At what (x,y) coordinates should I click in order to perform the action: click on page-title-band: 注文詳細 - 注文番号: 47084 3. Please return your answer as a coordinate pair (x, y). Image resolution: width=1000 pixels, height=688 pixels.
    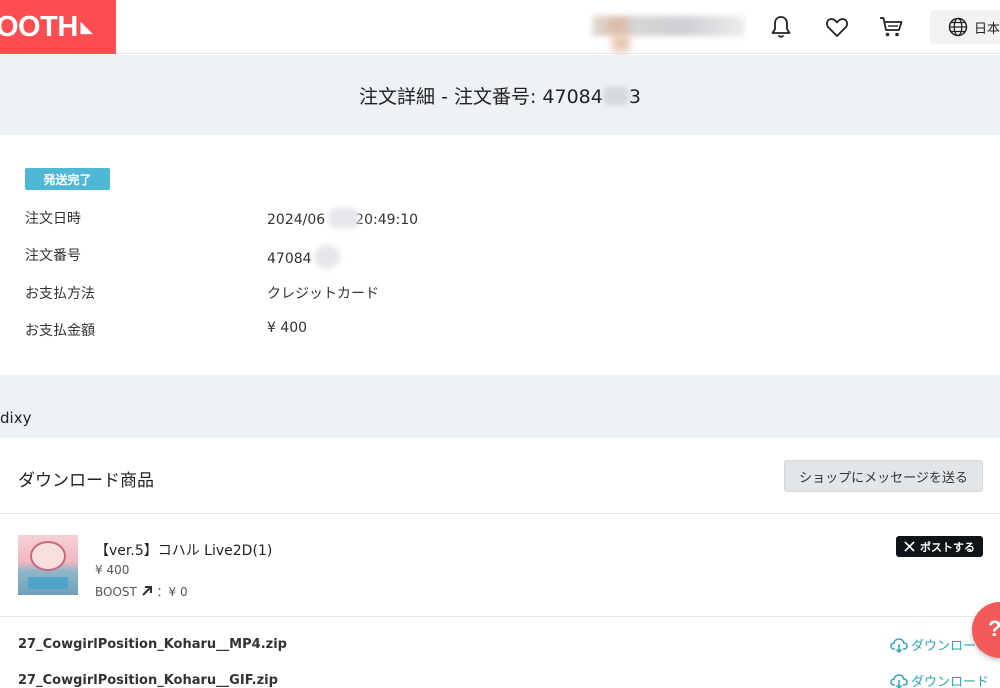
    Looking at the image, I should click on (500, 95).